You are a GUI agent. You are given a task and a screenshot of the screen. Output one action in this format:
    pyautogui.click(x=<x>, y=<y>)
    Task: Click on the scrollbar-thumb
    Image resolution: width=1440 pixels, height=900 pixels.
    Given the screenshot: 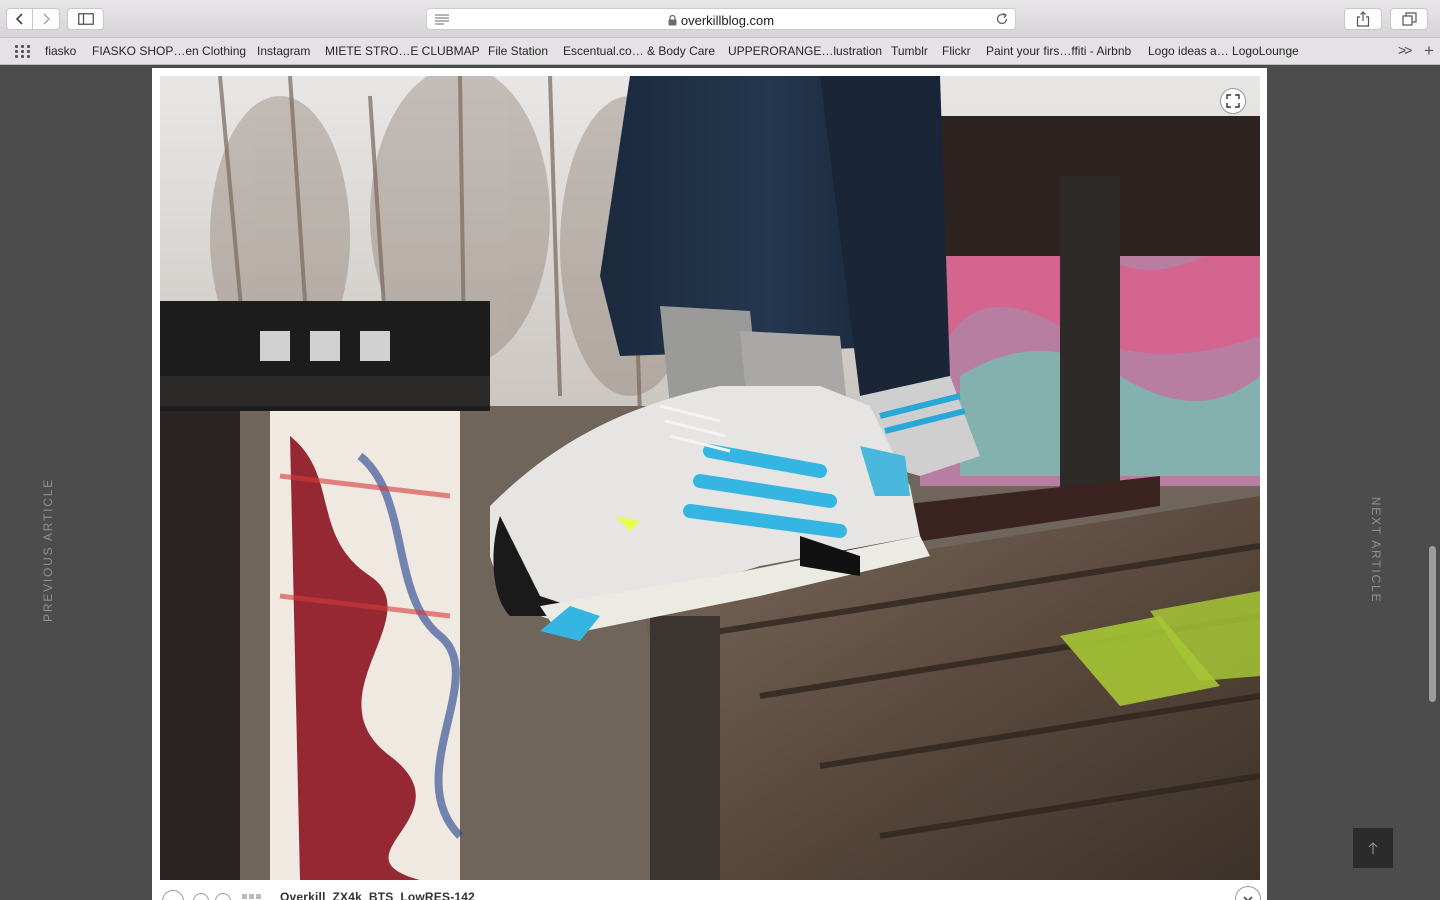 What is the action you would take?
    pyautogui.click(x=1432, y=624)
    